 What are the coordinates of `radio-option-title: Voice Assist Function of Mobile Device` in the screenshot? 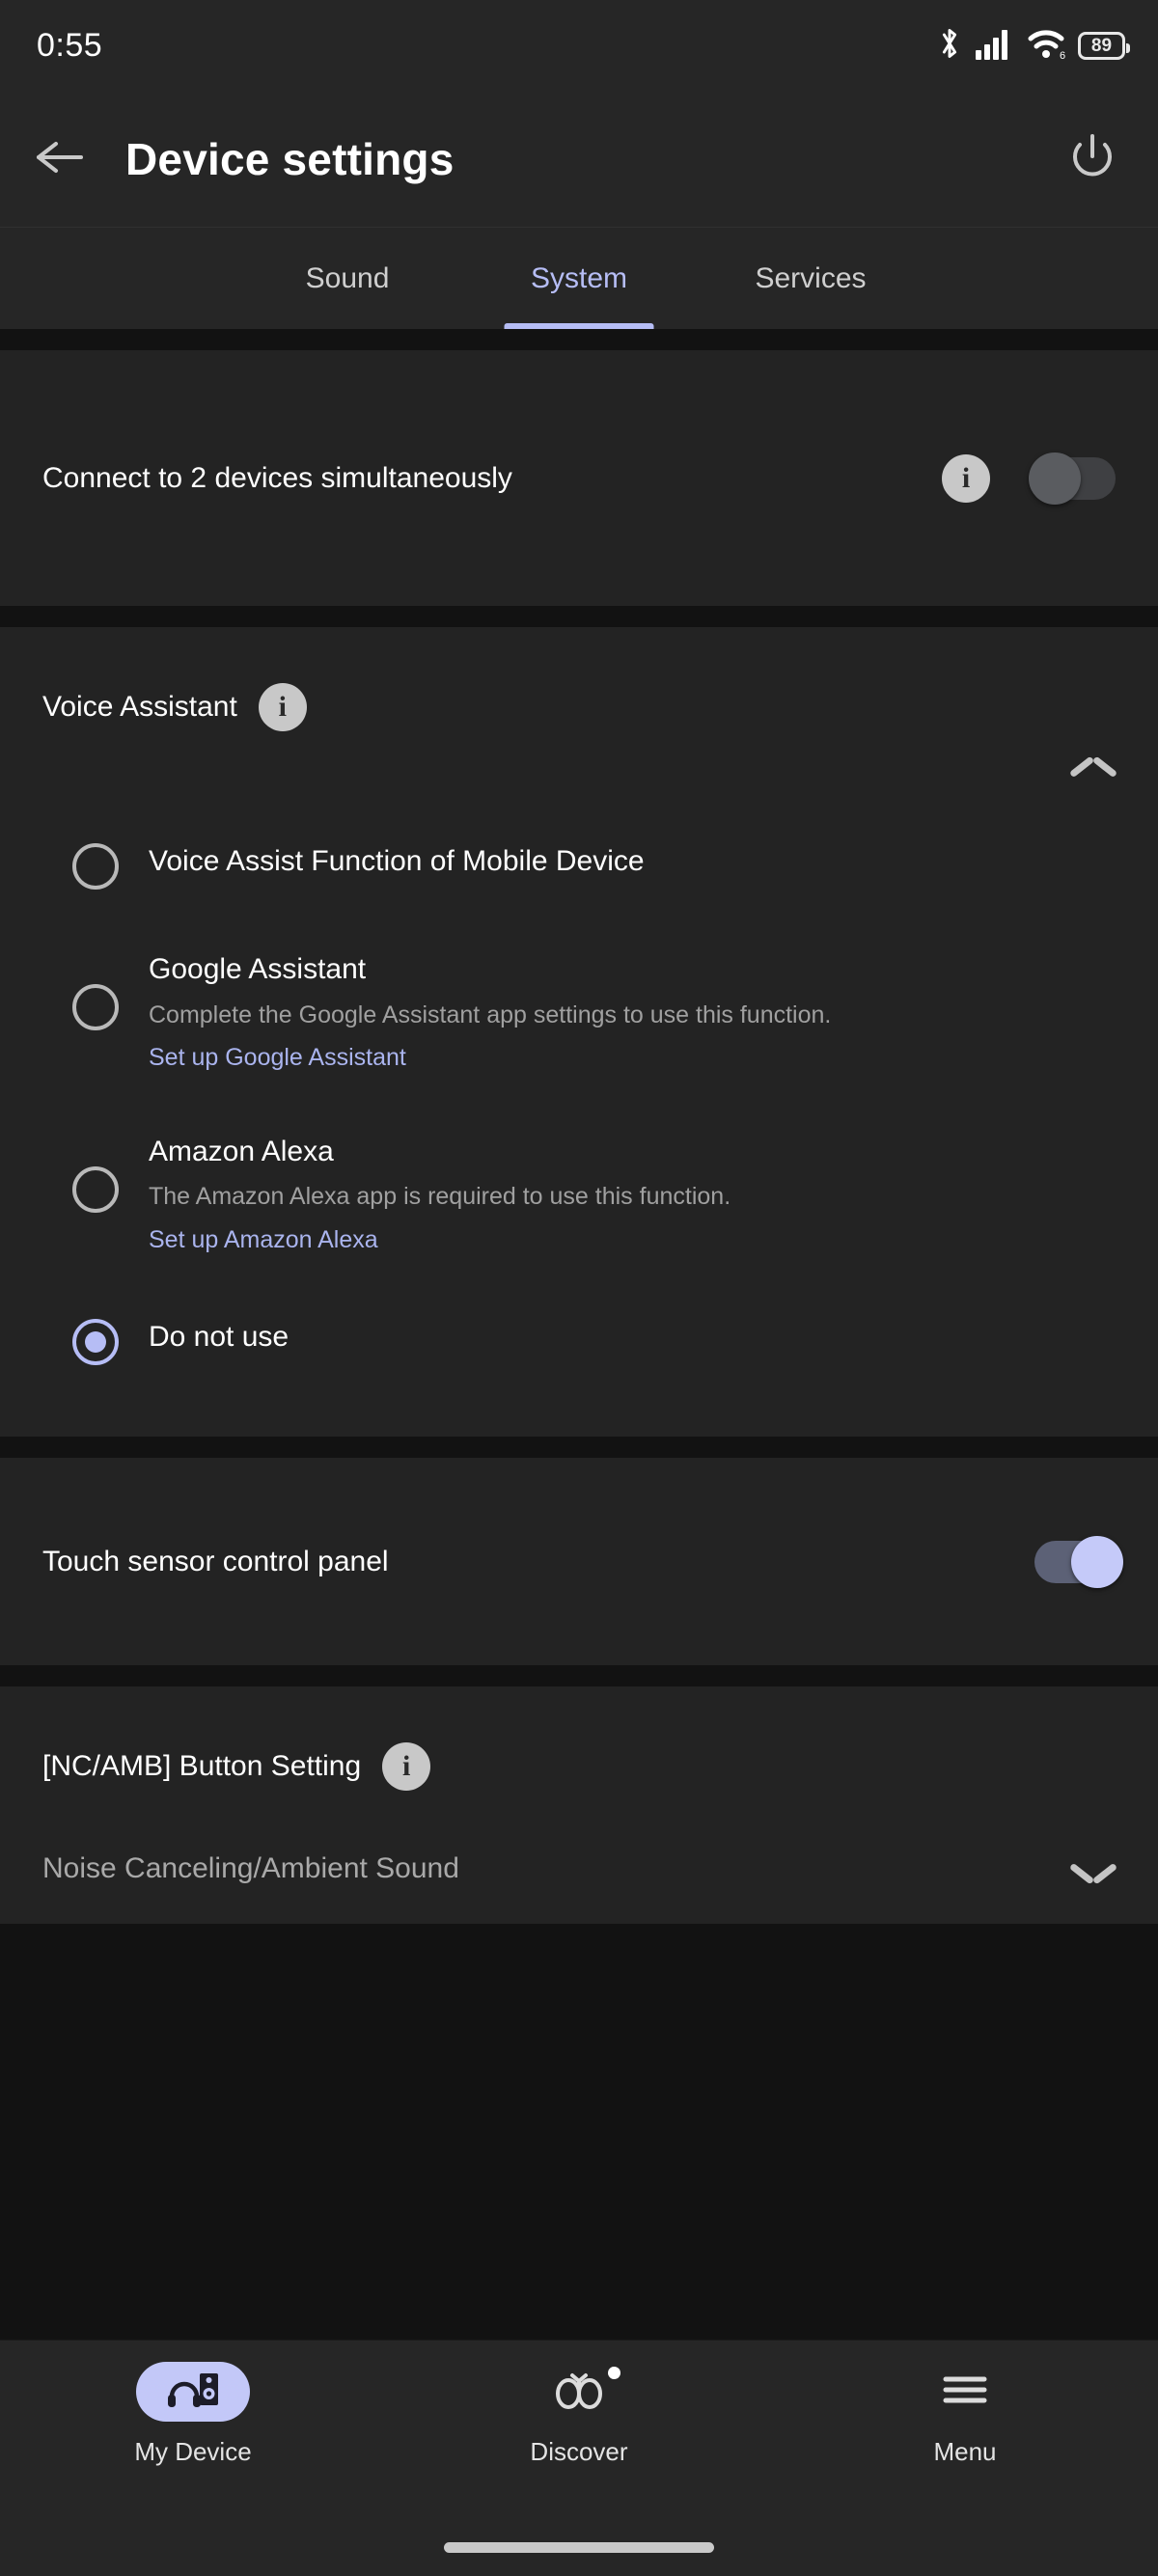 It's located at (397, 861).